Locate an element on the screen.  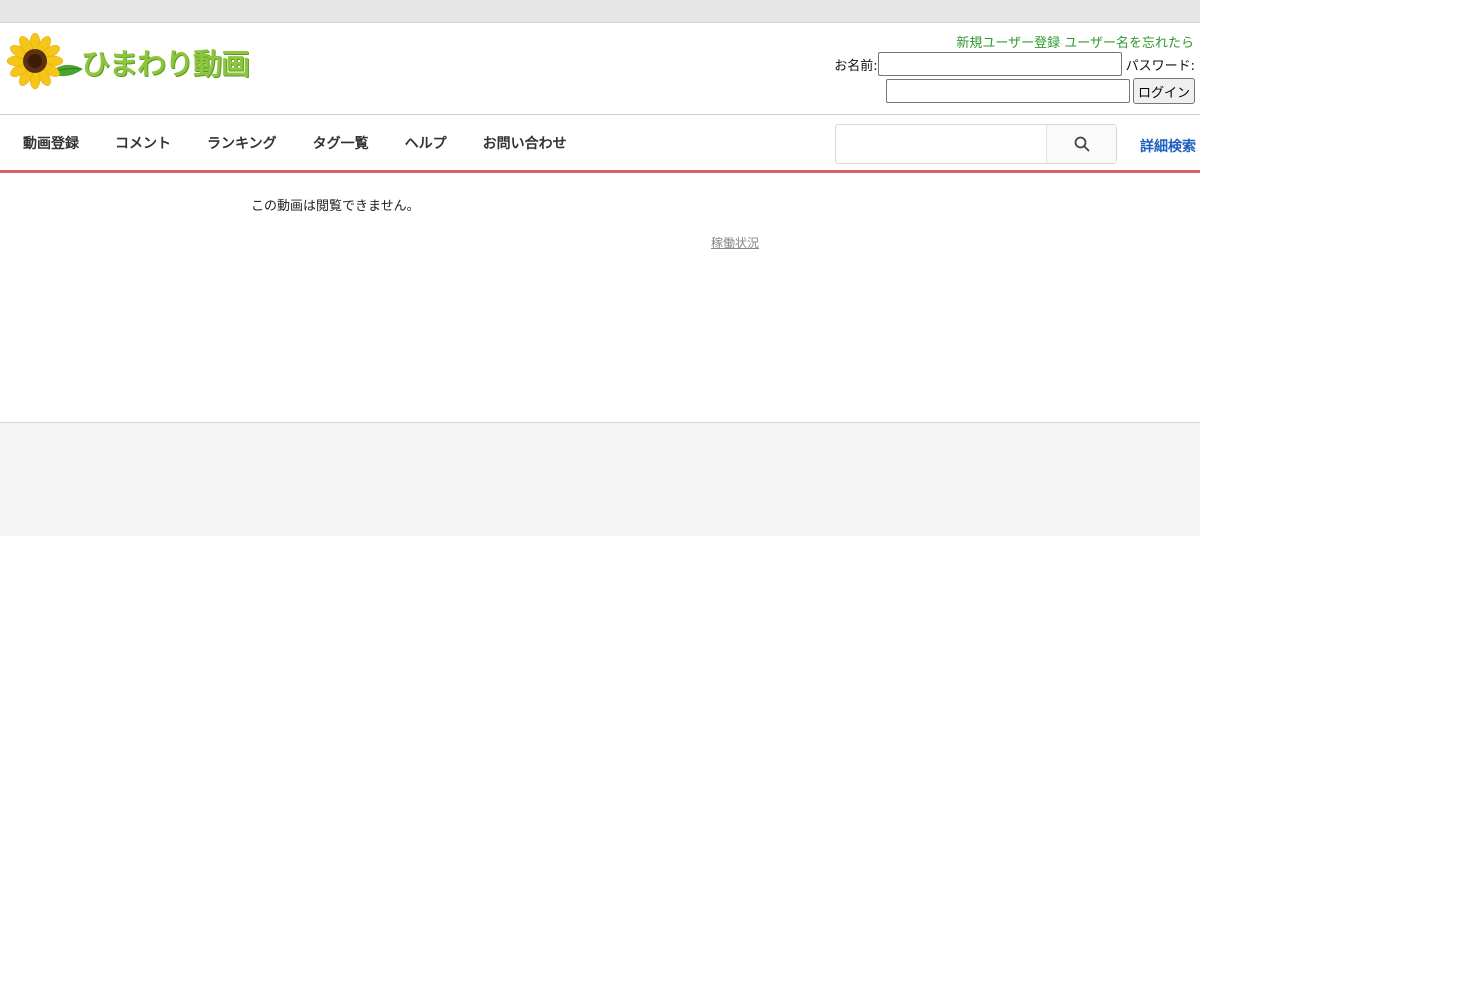
nav-menu: 動画登録 コメント ランキング タグ一覧 ヘルプ お問い合わせ is located at coordinates (313, 142).